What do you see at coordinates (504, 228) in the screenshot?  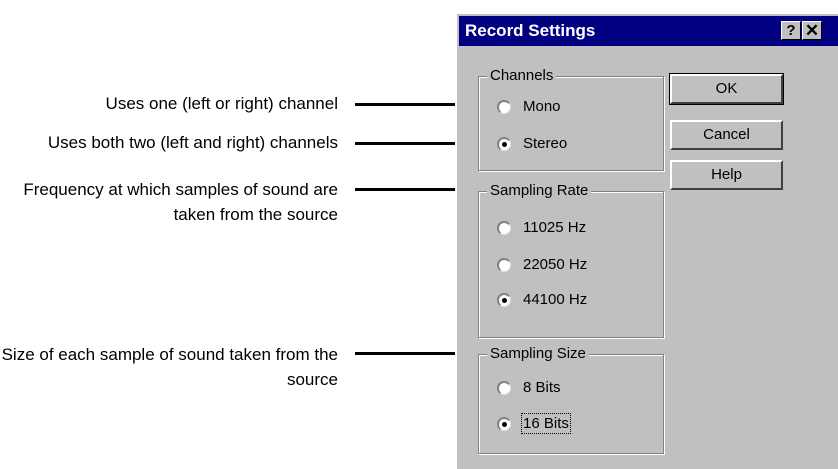 I see `radio-11025-icon` at bounding box center [504, 228].